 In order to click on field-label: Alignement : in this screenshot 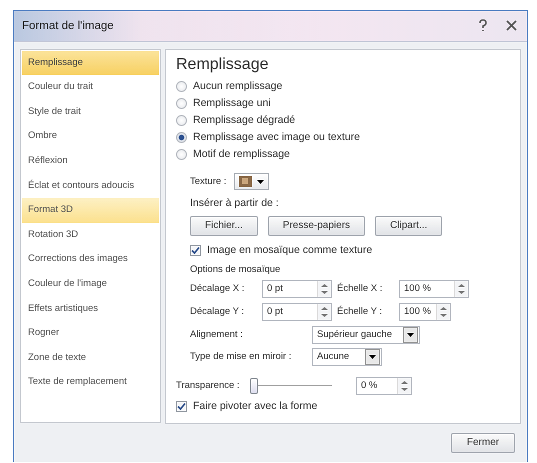, I will do `click(217, 334)`.